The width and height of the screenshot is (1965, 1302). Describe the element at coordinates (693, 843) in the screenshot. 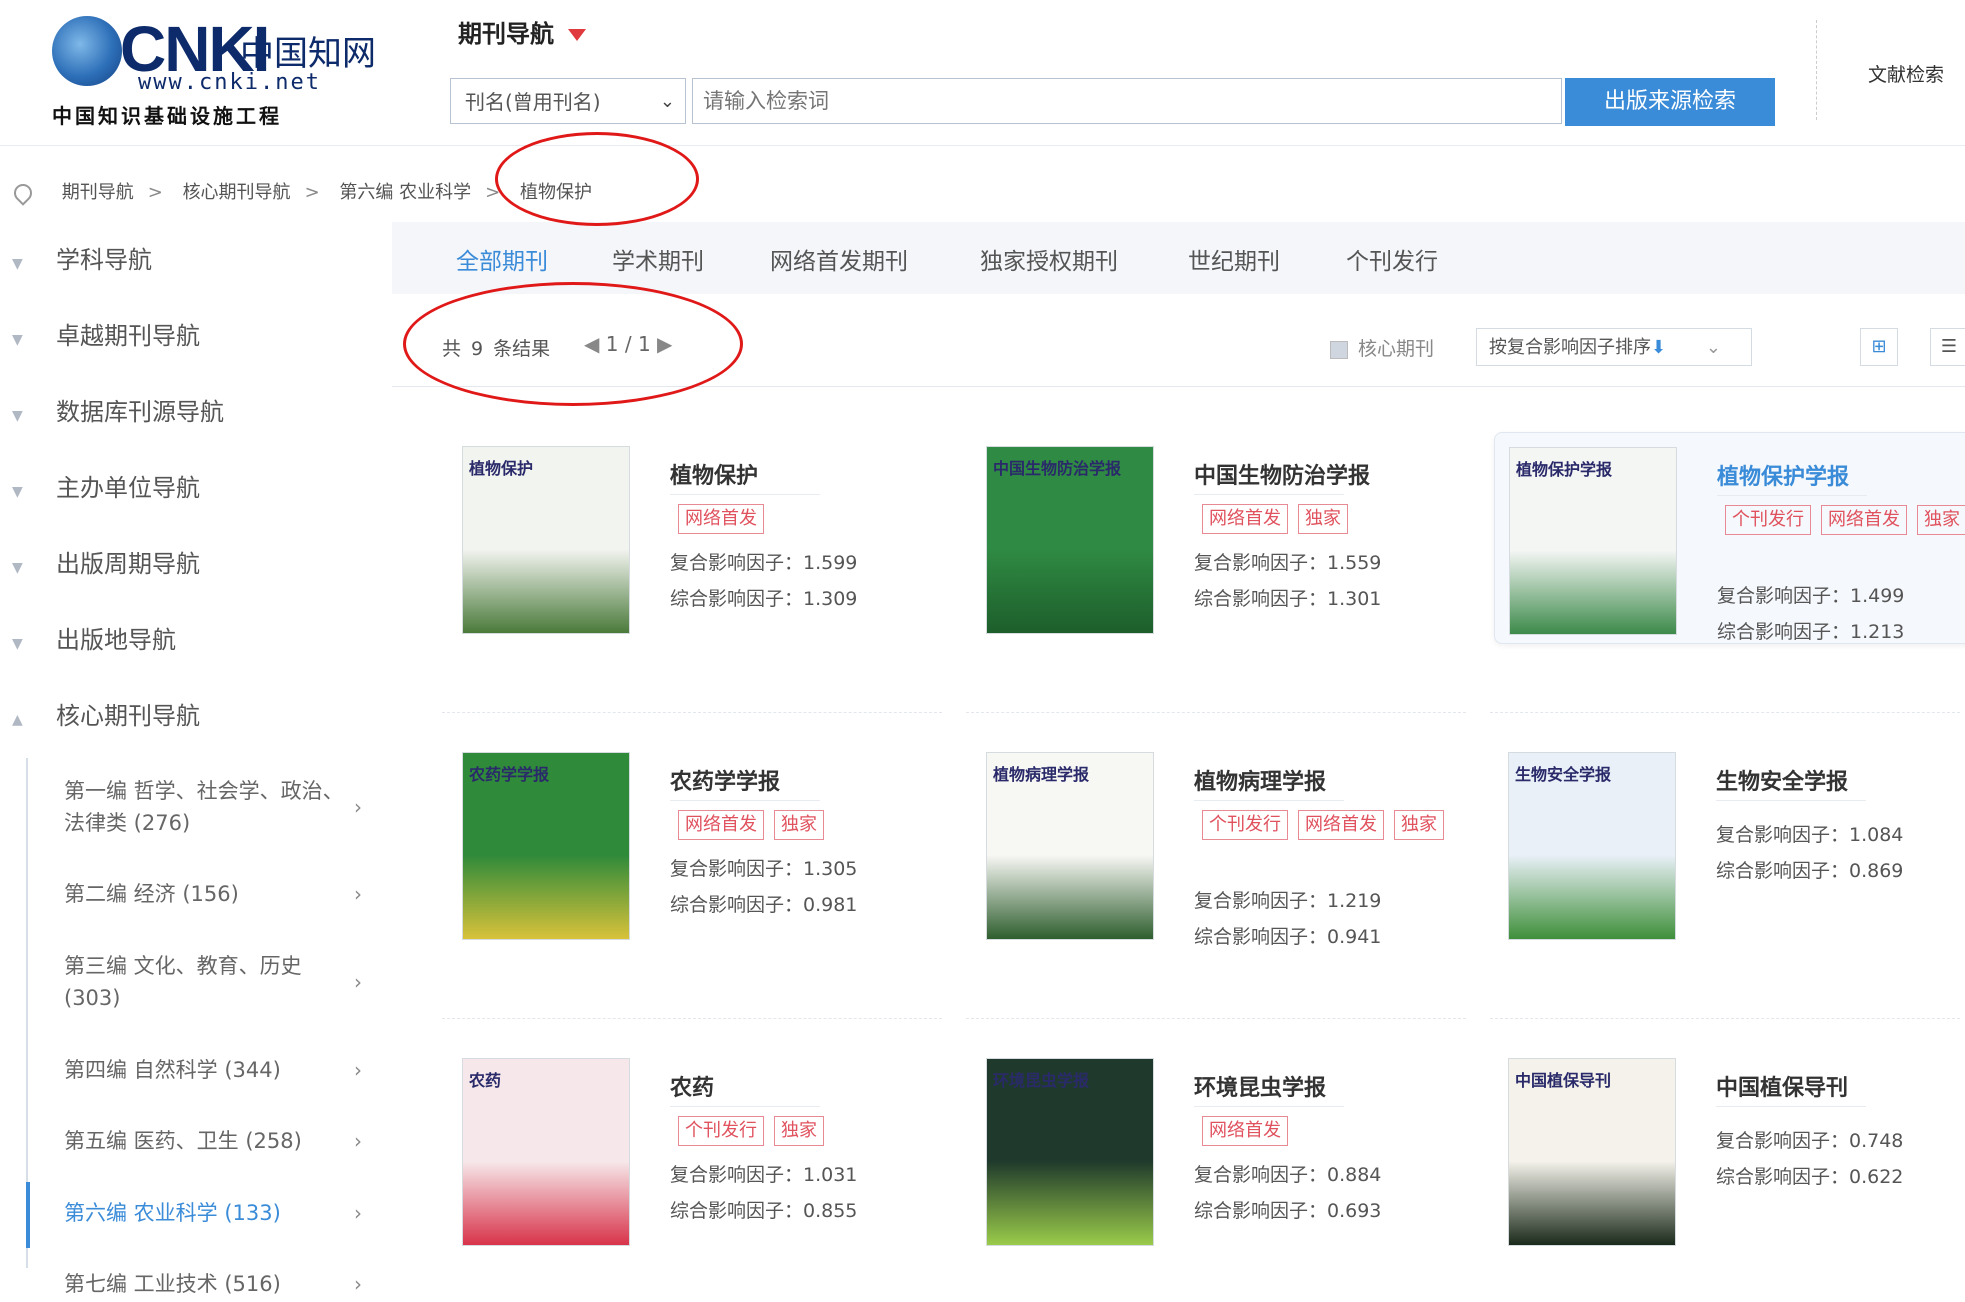

I see `journal-card: 农药学学报 农药学学报 网络首发 独家 复合影响因子：1.305 综合影响因子：0.981` at that location.